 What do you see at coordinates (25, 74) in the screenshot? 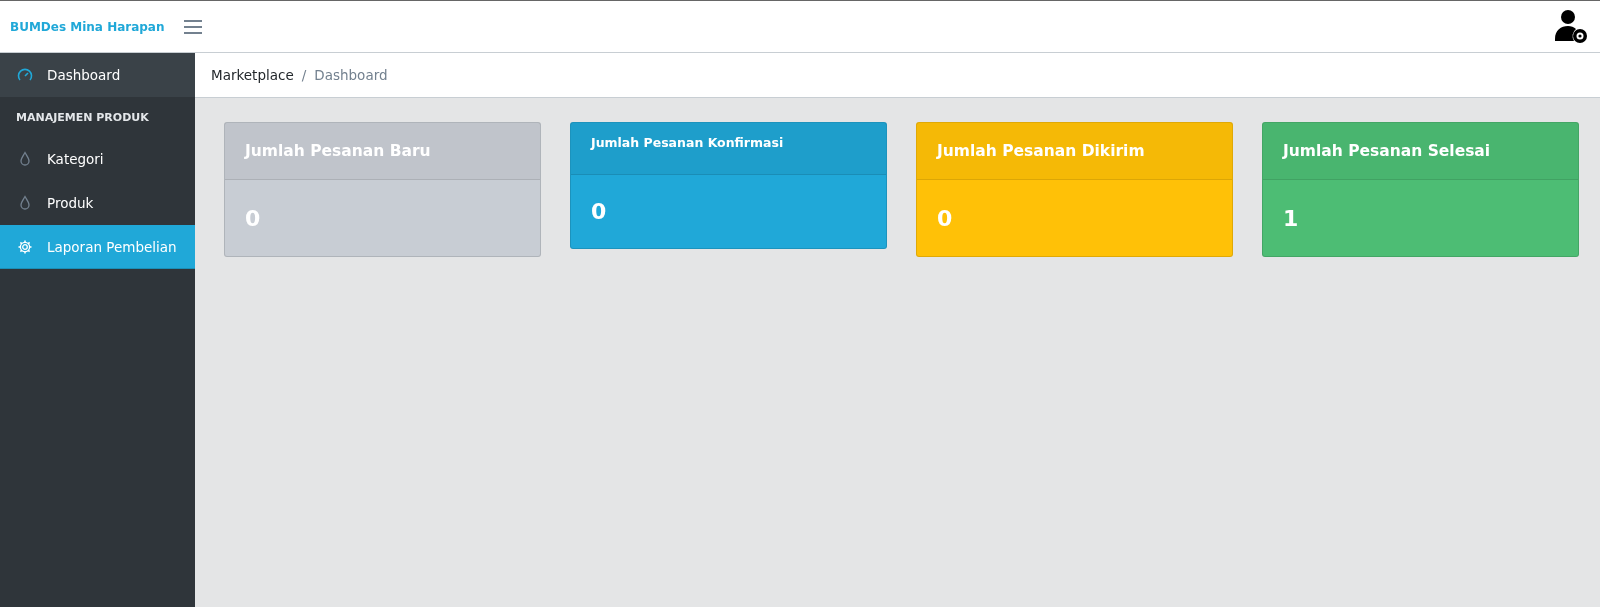
I see `gauge-icon` at bounding box center [25, 74].